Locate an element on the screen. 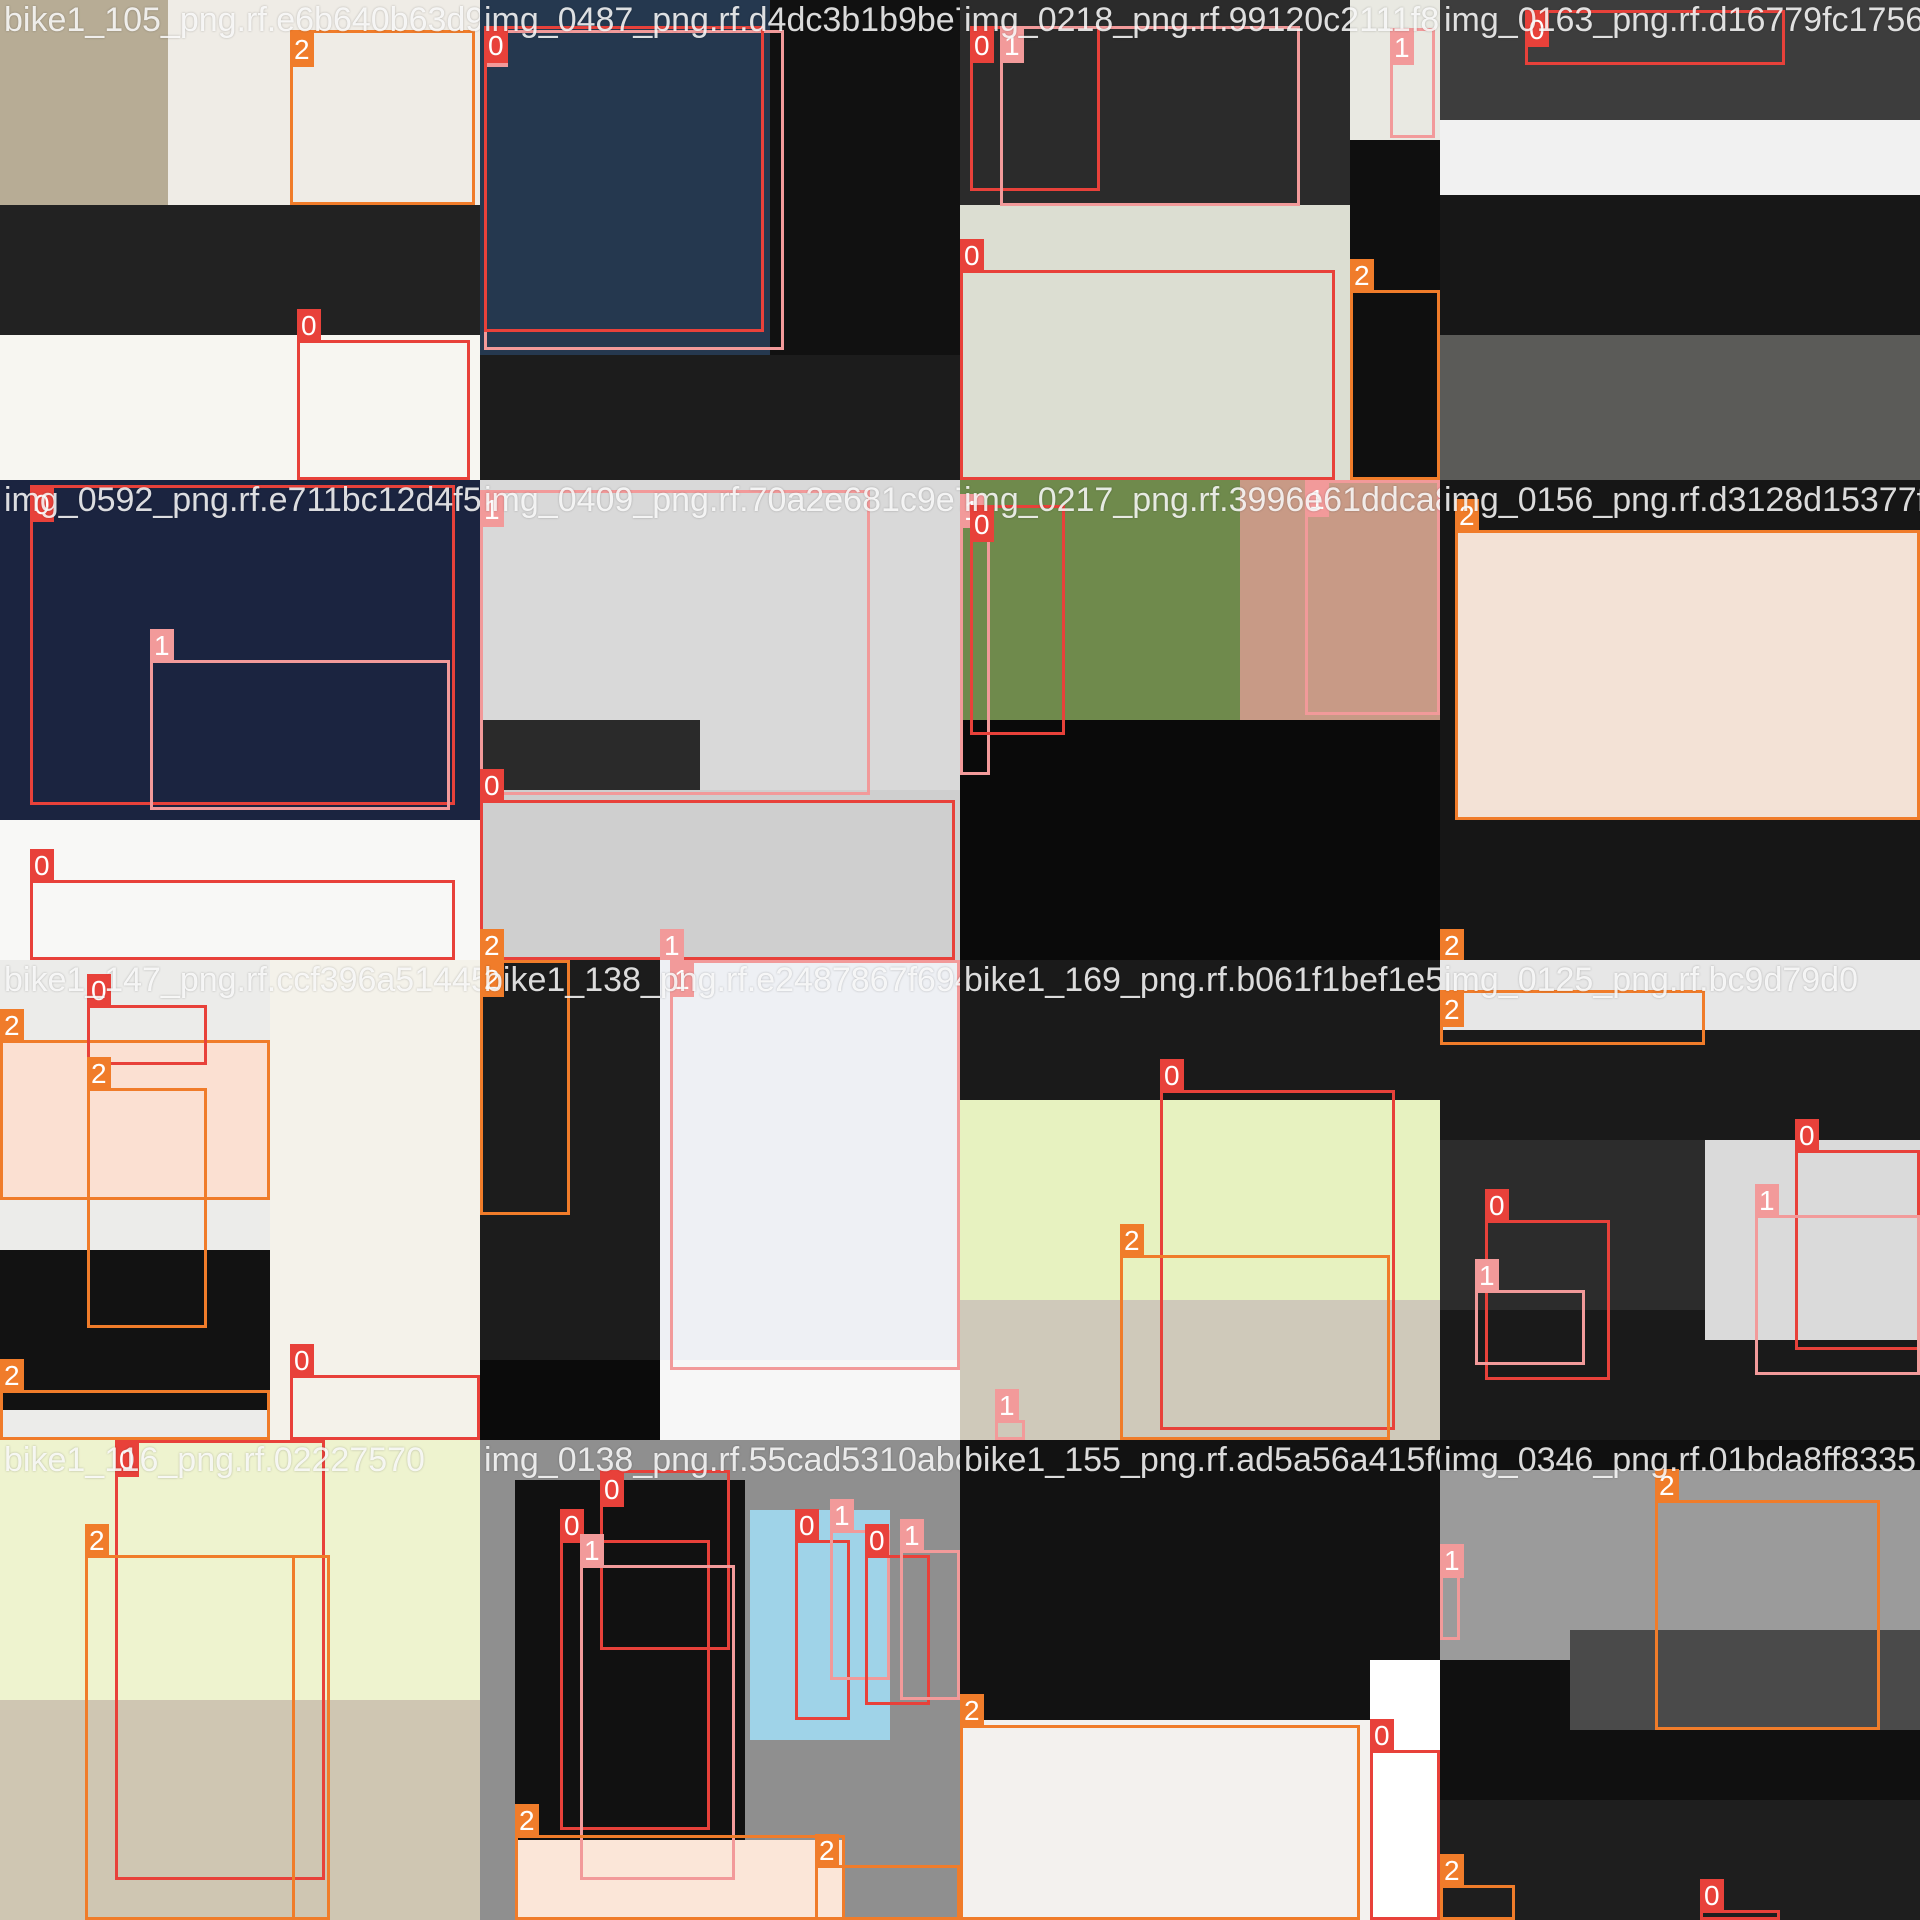 The image size is (1920, 1920). mosaic-tile: 21bike1_138_png.rf.e2487867f694342 is located at coordinates (720, 1200).